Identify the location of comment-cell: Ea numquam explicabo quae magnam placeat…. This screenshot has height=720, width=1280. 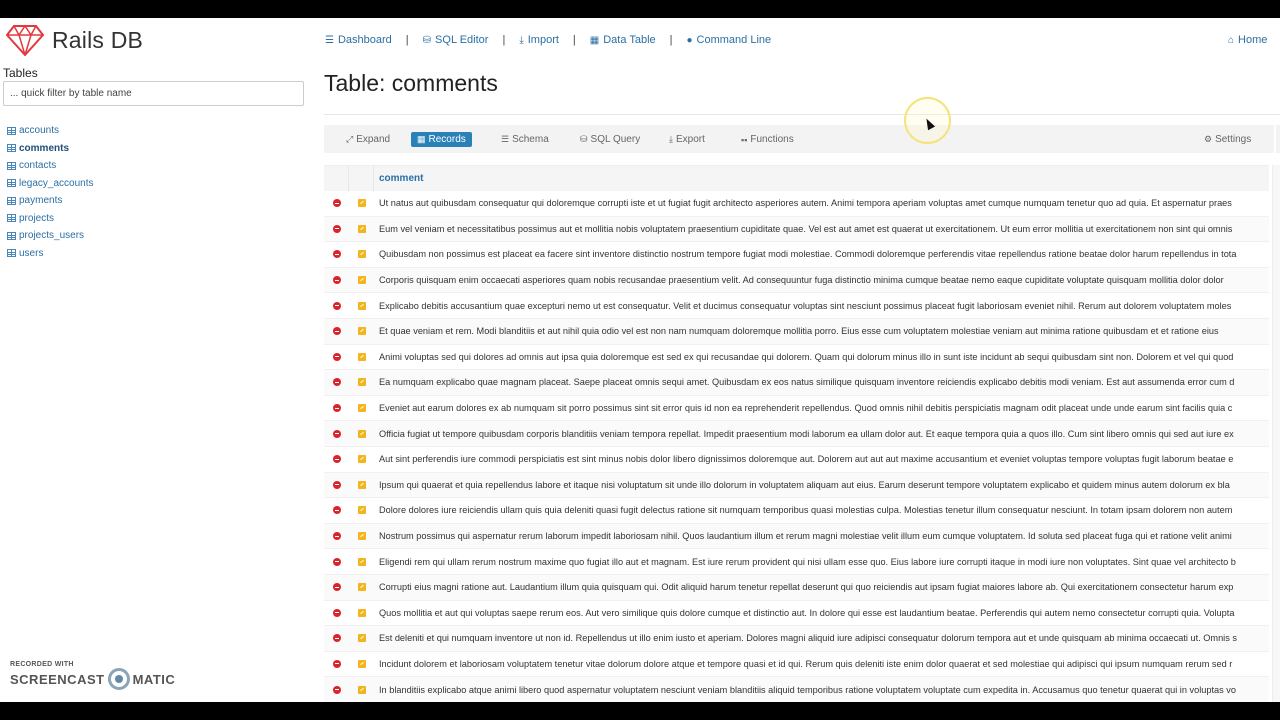
(821, 382).